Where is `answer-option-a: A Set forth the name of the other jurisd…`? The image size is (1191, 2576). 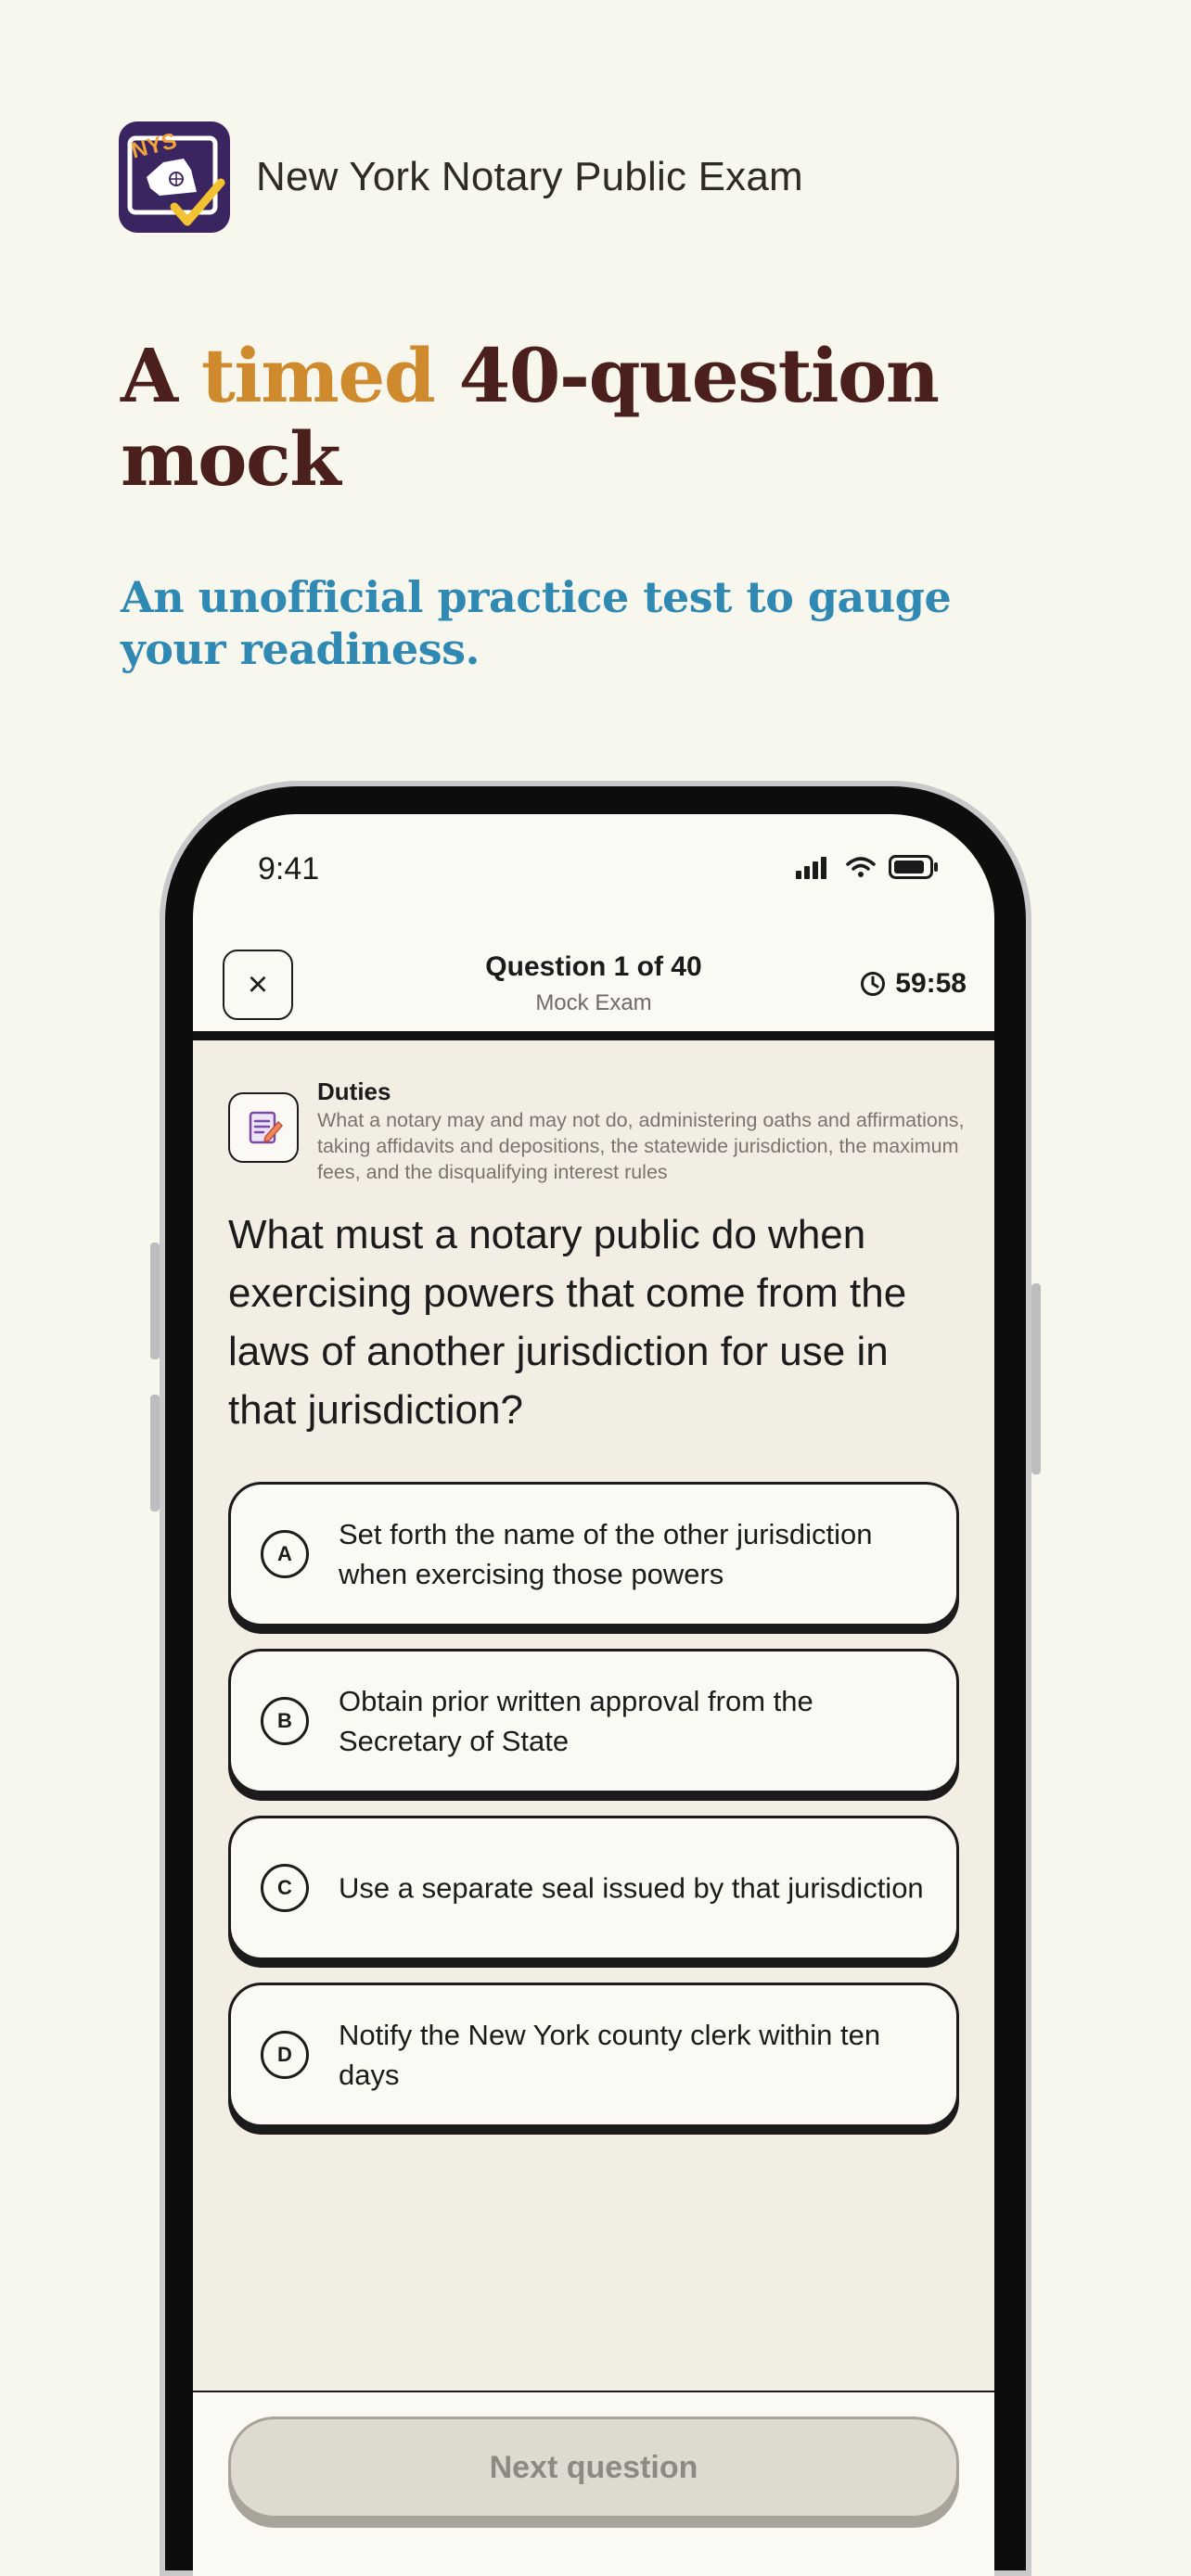
answer-option-a: A Set forth the name of the other jurisd… is located at coordinates (593, 1554).